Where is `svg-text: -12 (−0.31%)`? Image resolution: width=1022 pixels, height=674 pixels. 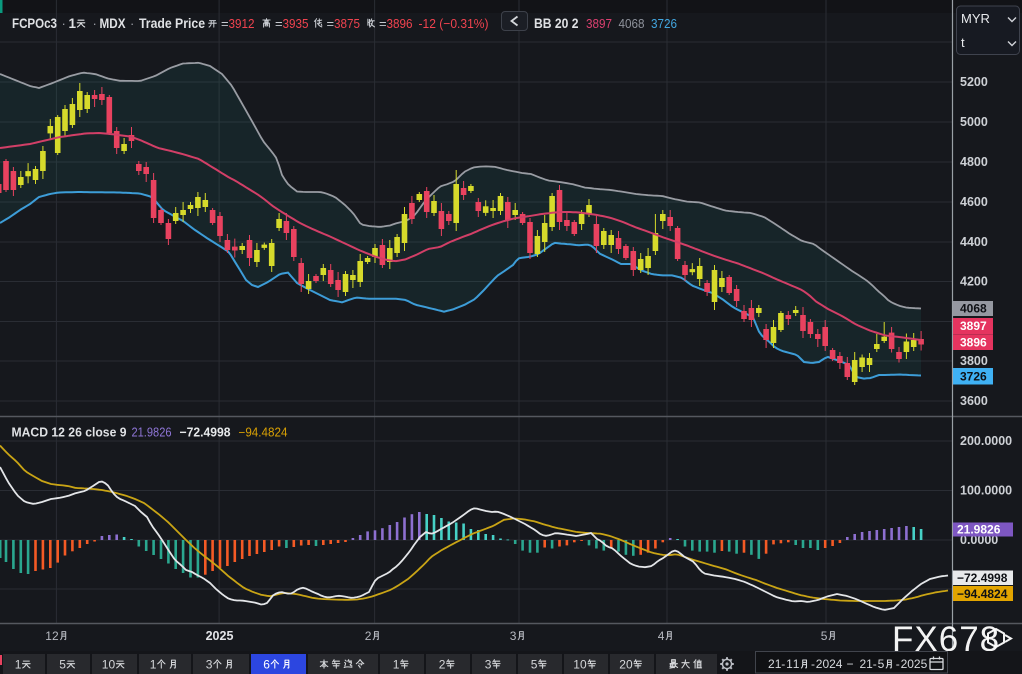
svg-text: -12 (−0.31%) is located at coordinates (454, 23).